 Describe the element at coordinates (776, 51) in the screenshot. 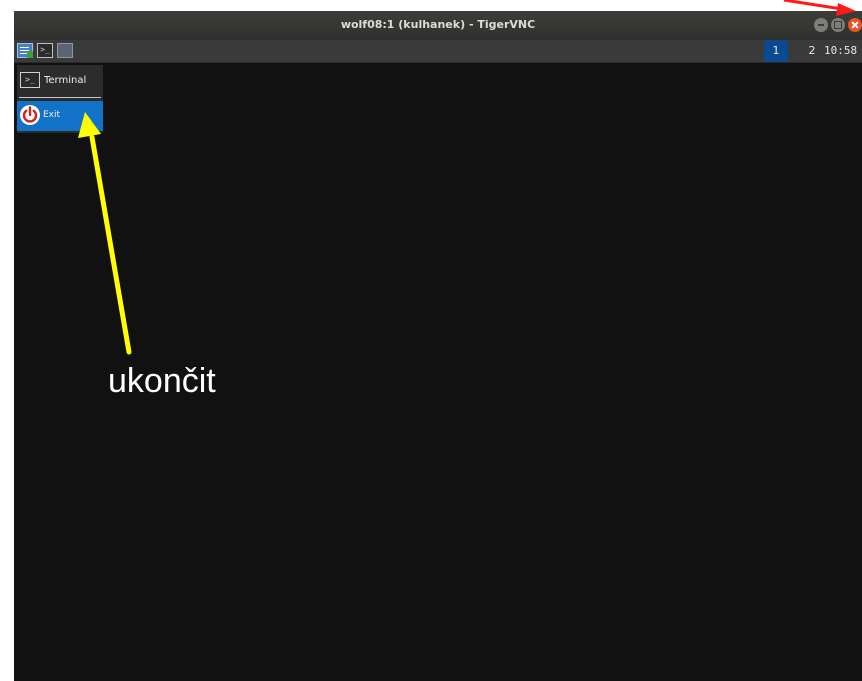

I see `workspace-1-button: 1` at that location.